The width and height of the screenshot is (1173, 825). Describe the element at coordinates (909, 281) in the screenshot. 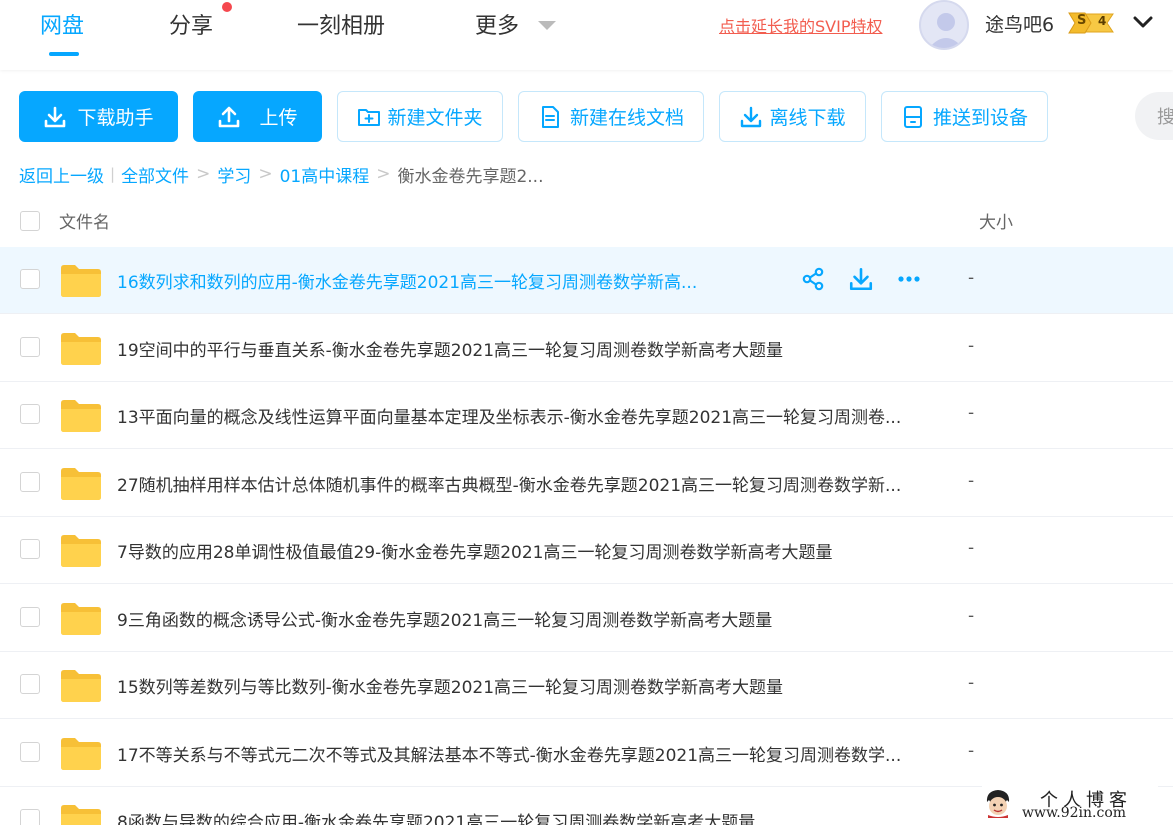

I see `more-options-icon` at that location.